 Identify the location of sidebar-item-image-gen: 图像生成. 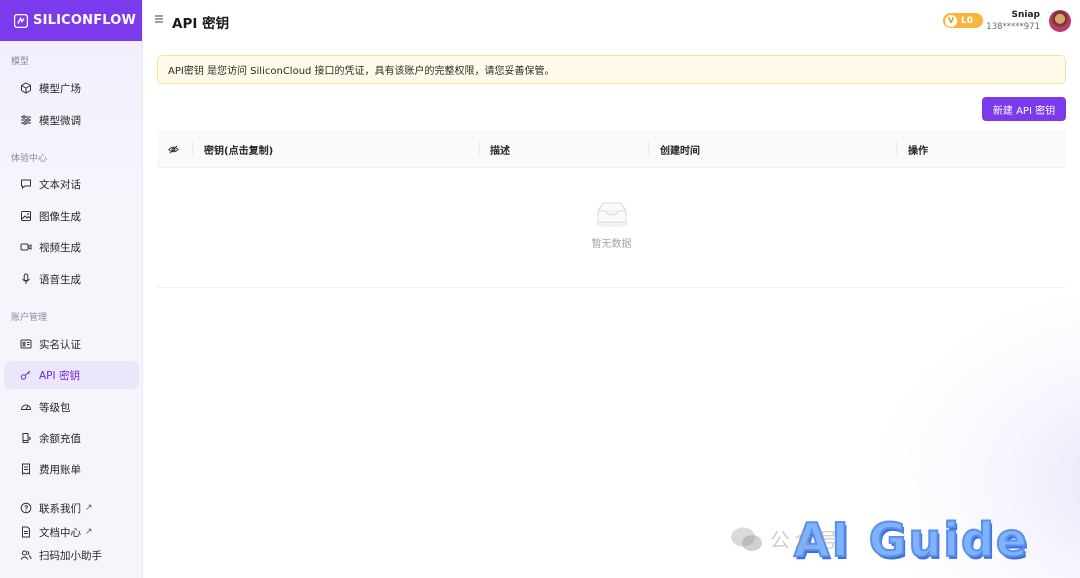
(71, 216).